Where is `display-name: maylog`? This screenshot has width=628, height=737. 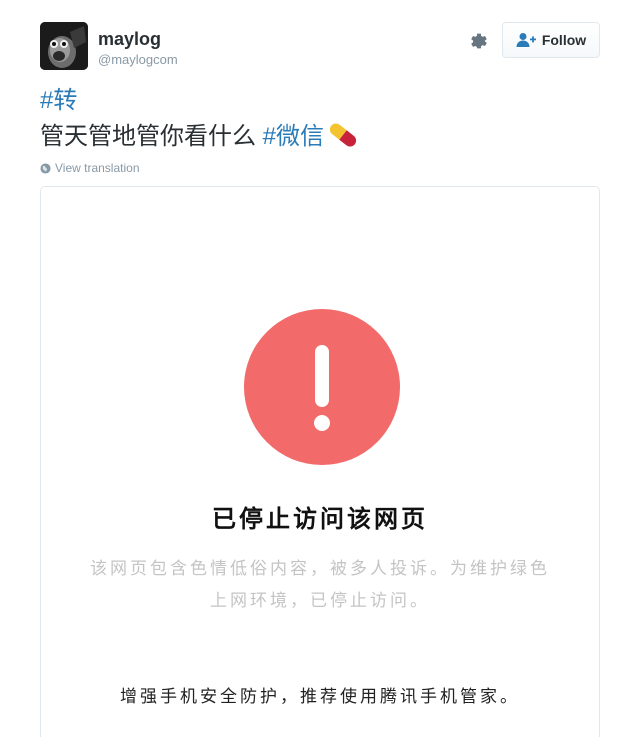
display-name: maylog is located at coordinates (129, 39).